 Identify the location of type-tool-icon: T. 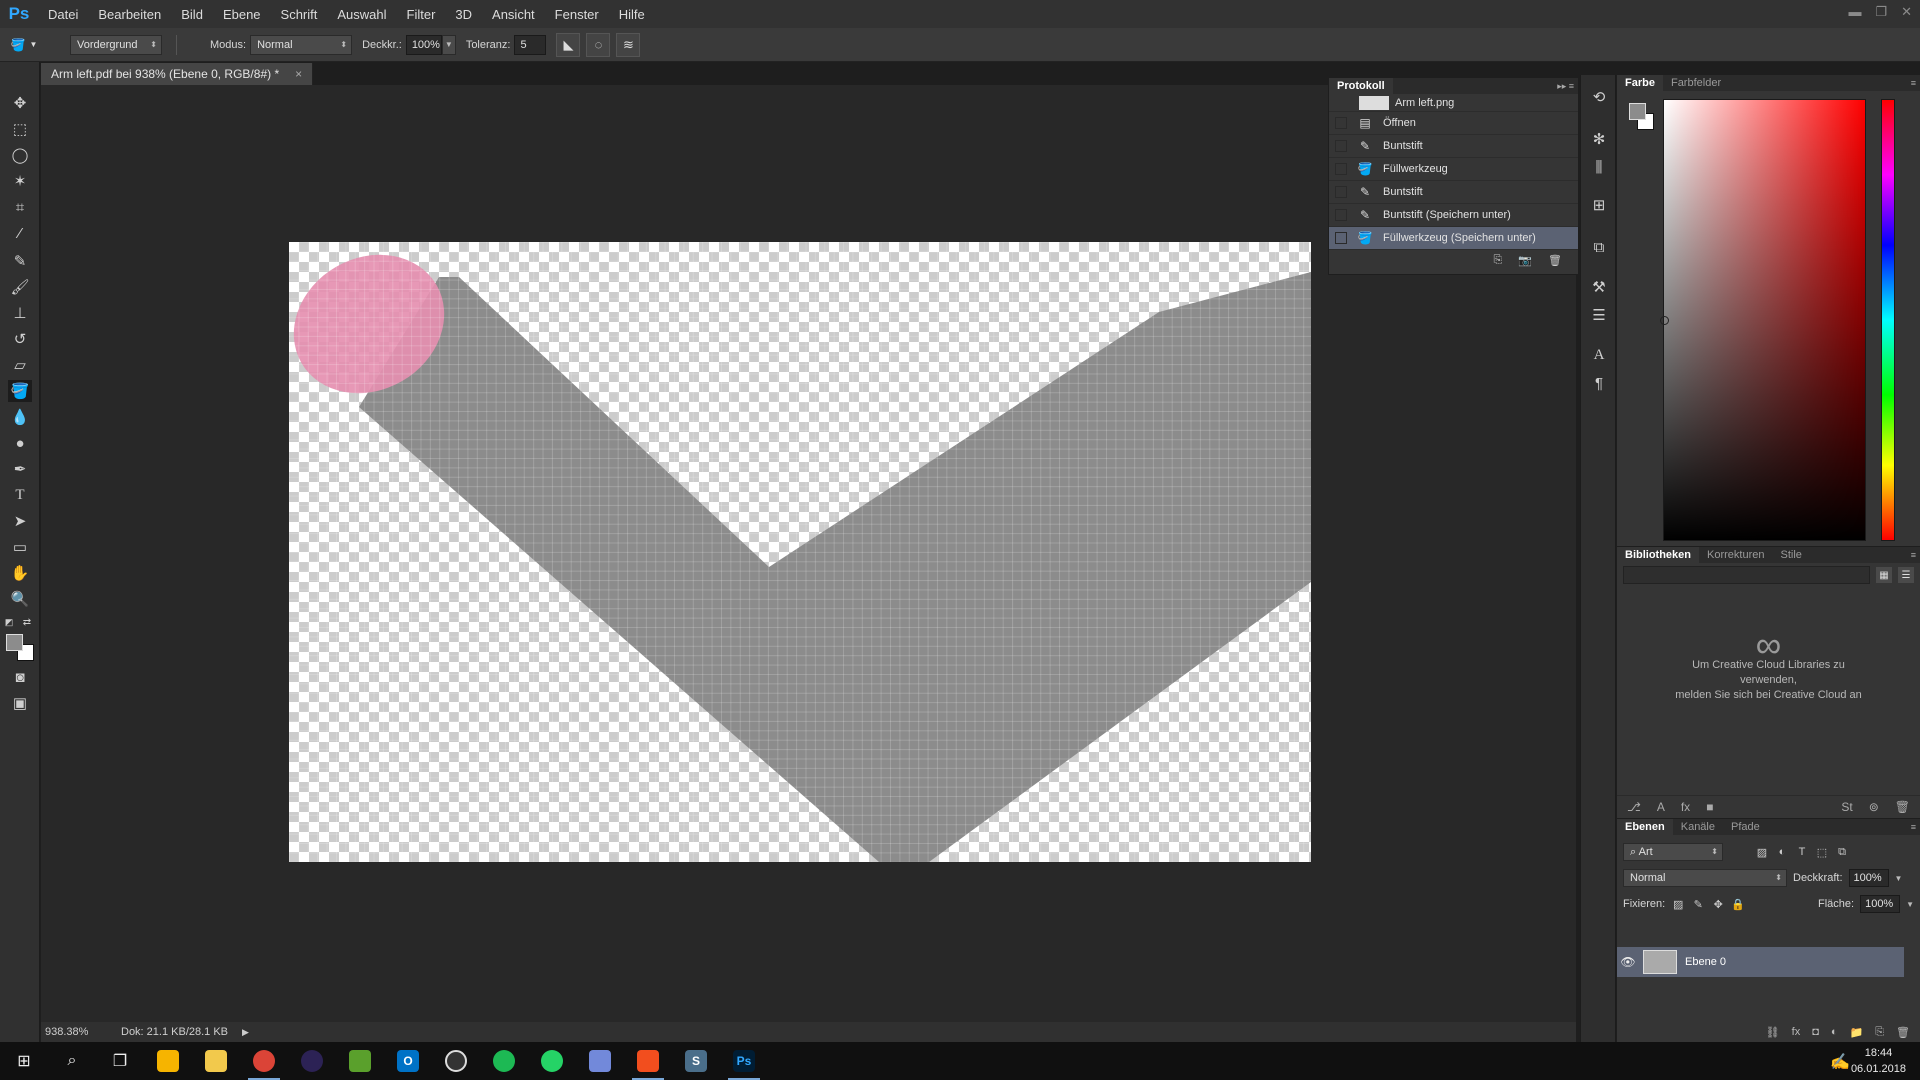
(20, 495).